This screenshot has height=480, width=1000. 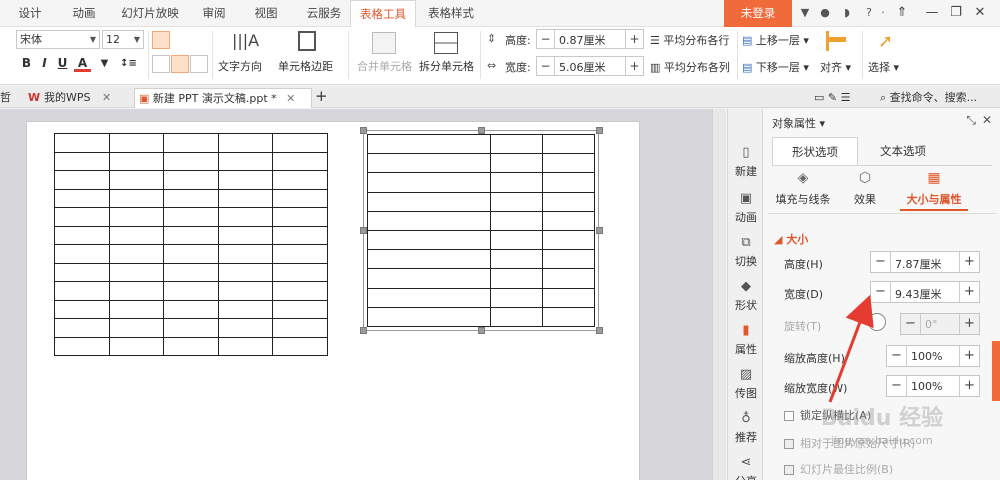 I want to click on cell-height-decrease-button: −, so click(x=546, y=39).